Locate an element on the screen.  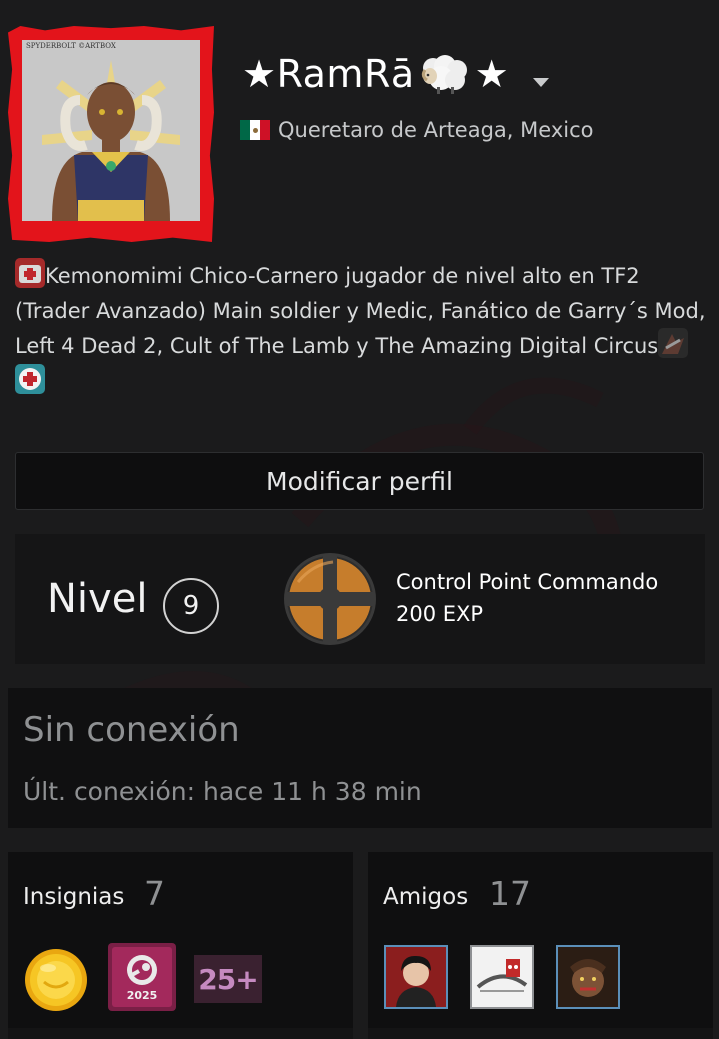
mexico-flag-icon is located at coordinates (255, 130).